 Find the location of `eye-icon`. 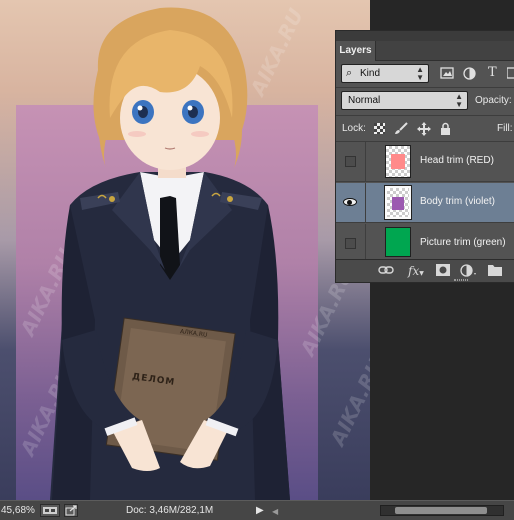

eye-icon is located at coordinates (350, 202).